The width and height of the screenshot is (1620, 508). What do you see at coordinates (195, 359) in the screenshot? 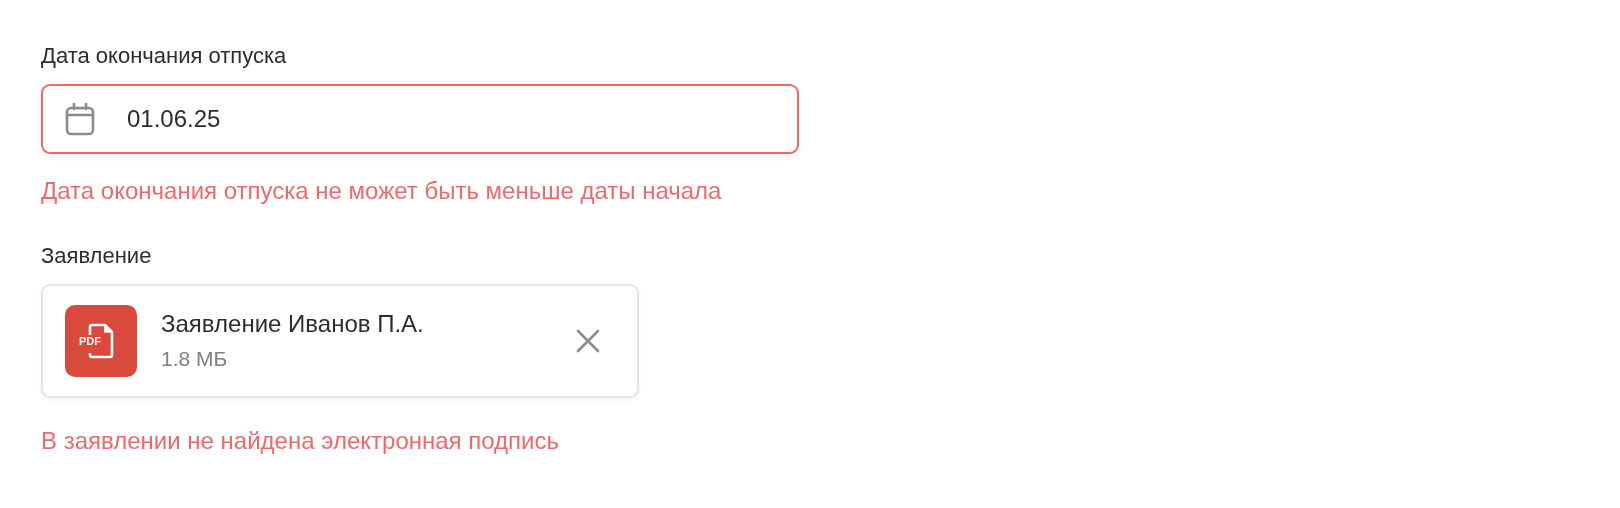
I see `file-size: 1.8 МБ` at bounding box center [195, 359].